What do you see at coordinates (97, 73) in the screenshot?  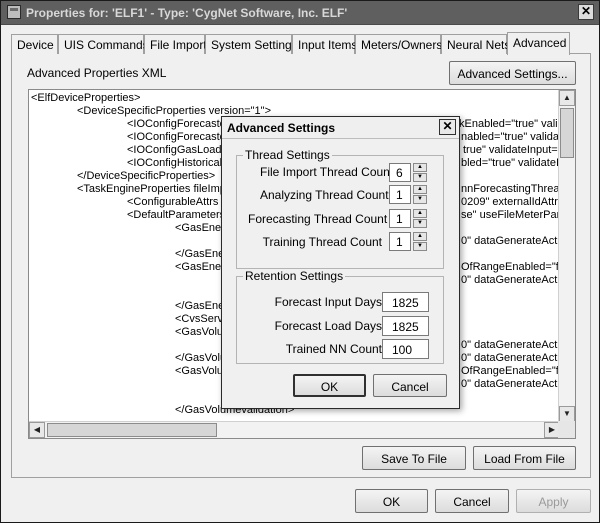 I see `advanced-properties-label: Advanced Properties XML` at bounding box center [97, 73].